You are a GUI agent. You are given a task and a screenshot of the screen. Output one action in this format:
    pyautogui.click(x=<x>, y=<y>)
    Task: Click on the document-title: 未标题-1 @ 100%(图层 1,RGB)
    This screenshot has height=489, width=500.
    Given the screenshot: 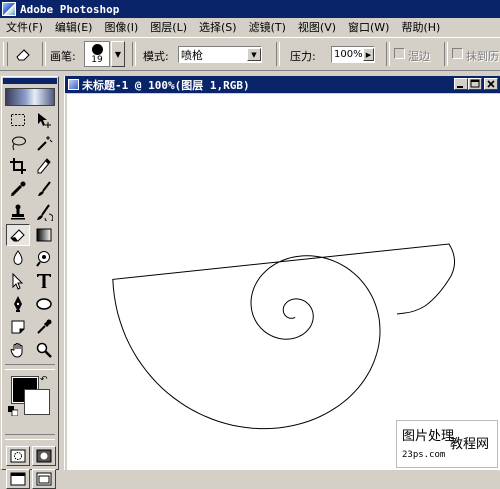 What is the action you would take?
    pyautogui.click(x=166, y=85)
    